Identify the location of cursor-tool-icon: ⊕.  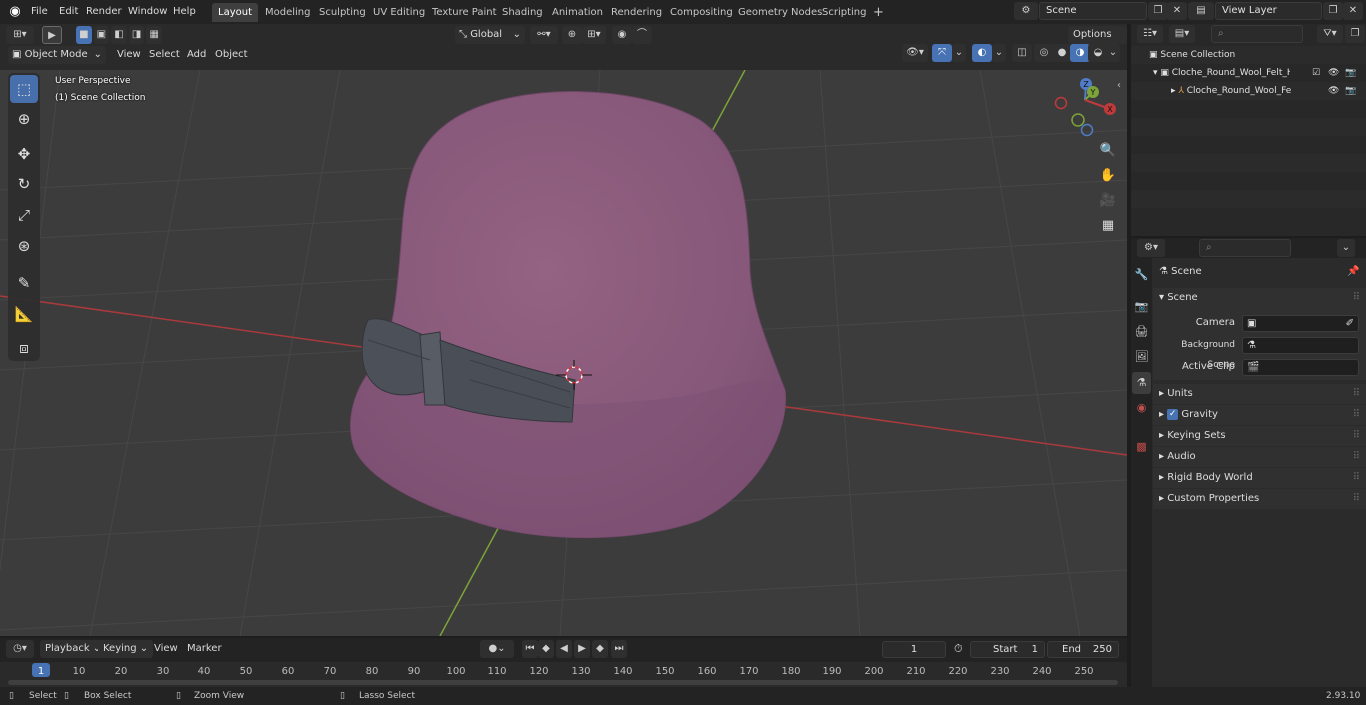
(24, 119).